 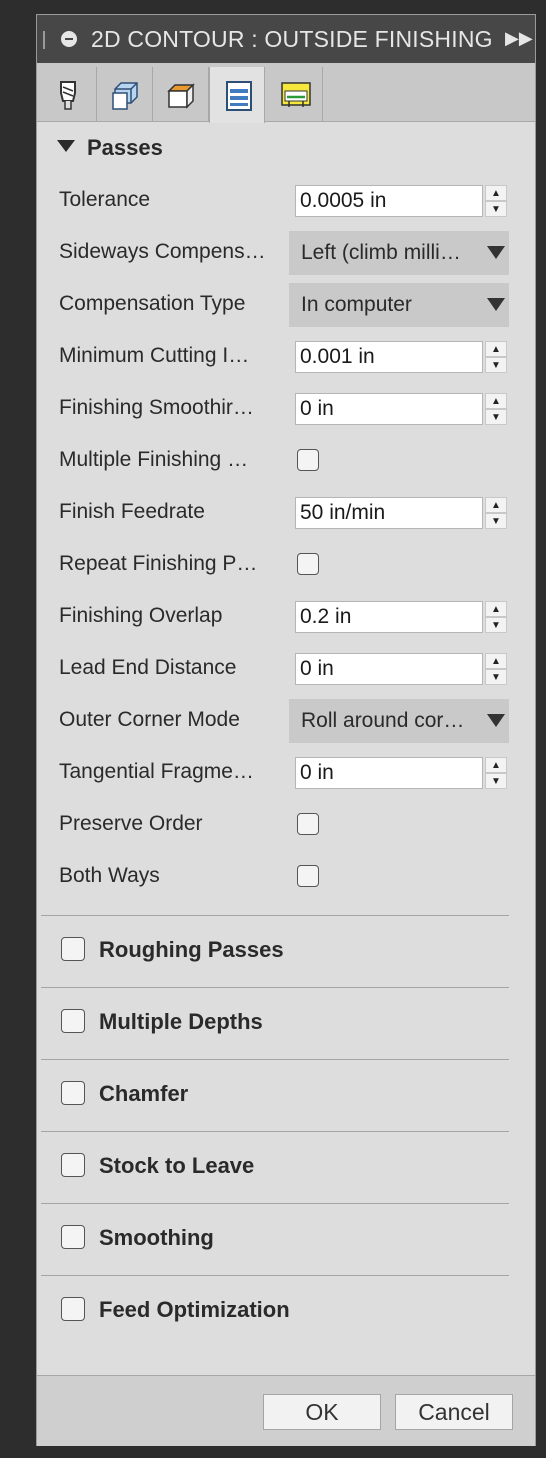 What do you see at coordinates (73, 1237) in the screenshot?
I see `smoothing-checkbox` at bounding box center [73, 1237].